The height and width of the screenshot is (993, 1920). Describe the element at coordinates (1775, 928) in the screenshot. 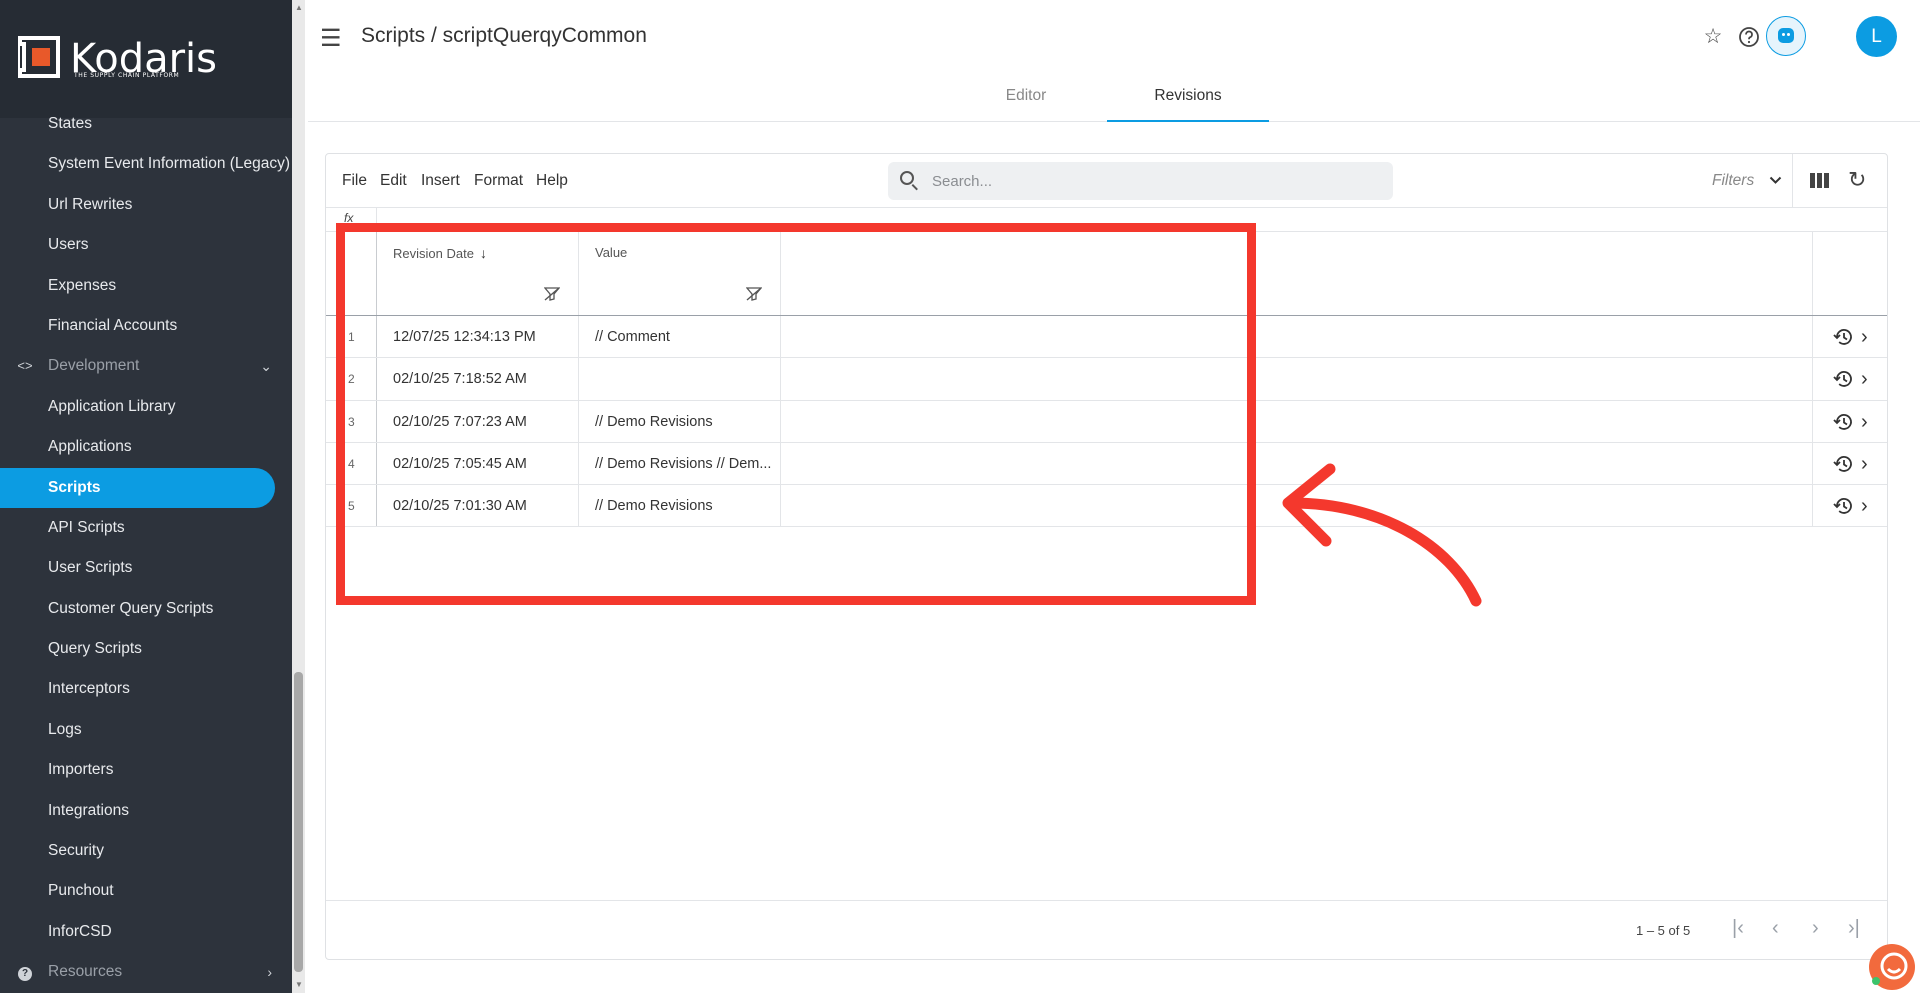

I see `previous-page-icon: ‹` at that location.